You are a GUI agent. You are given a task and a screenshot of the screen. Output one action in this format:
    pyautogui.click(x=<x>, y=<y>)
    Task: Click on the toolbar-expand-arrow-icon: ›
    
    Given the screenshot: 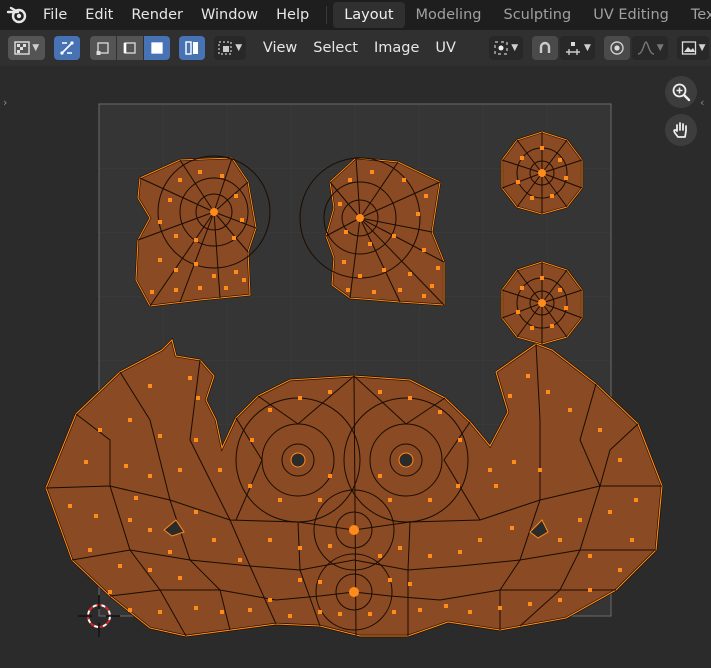 What is the action you would take?
    pyautogui.click(x=5, y=102)
    